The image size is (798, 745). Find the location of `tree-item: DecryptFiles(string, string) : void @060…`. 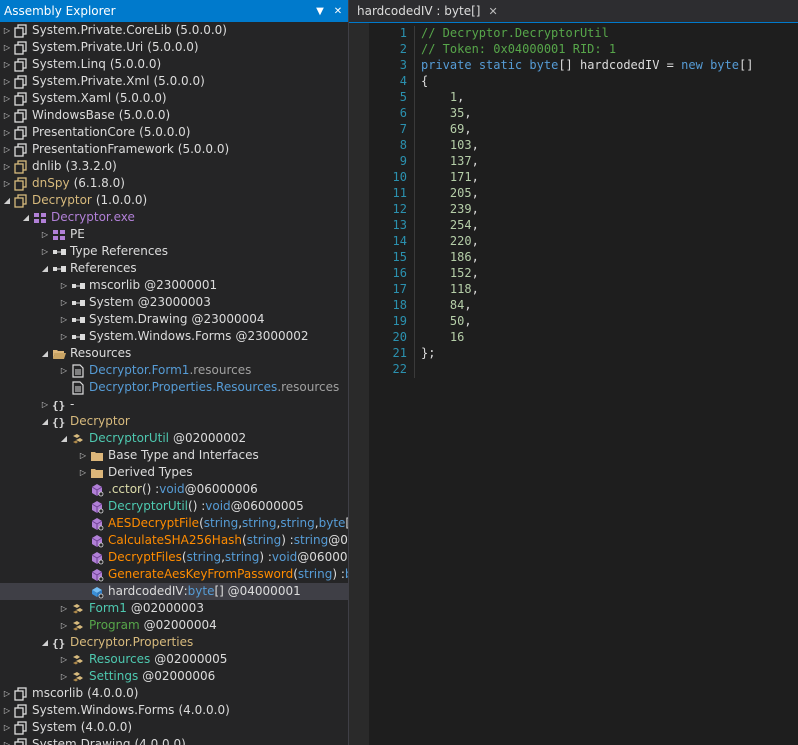

tree-item: DecryptFiles(string, string) : void @060… is located at coordinates (174, 557).